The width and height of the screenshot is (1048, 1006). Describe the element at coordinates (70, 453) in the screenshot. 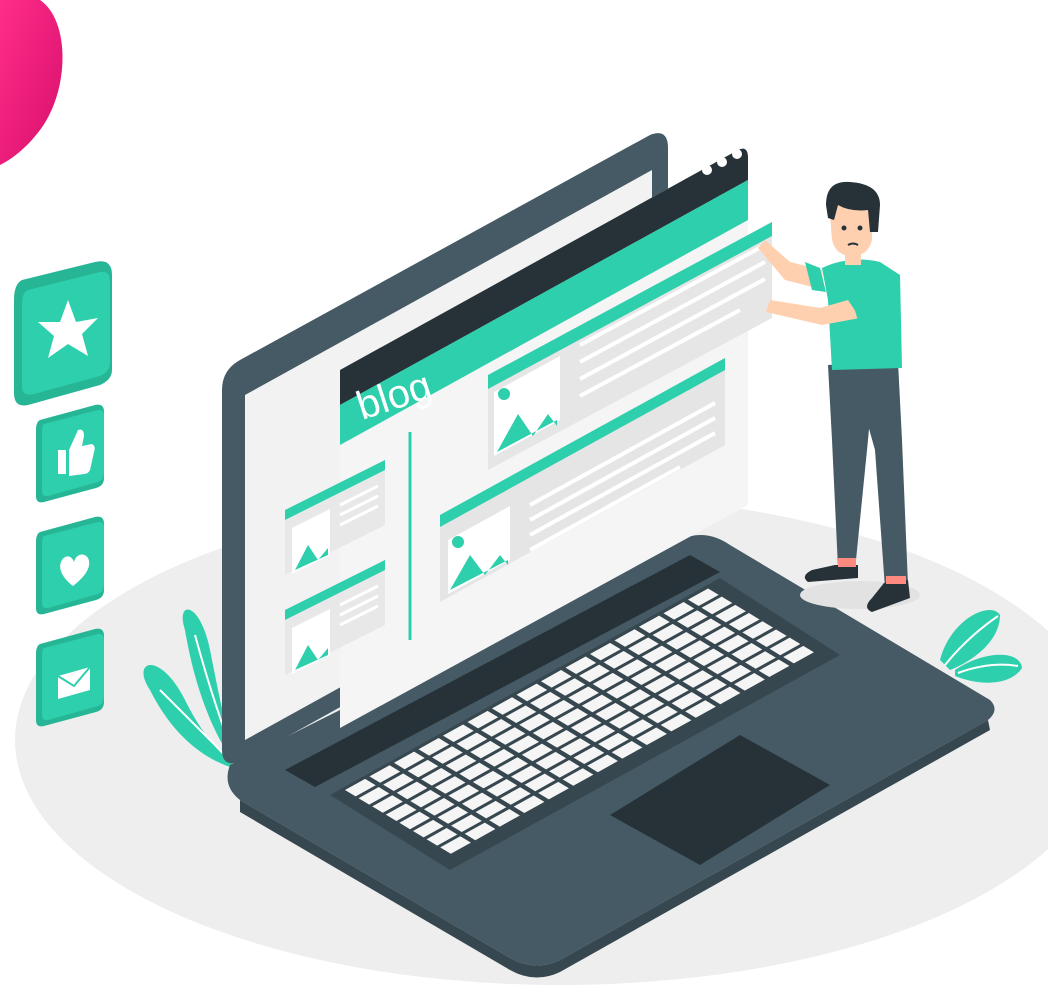

I see `thumbs-up-icon` at that location.